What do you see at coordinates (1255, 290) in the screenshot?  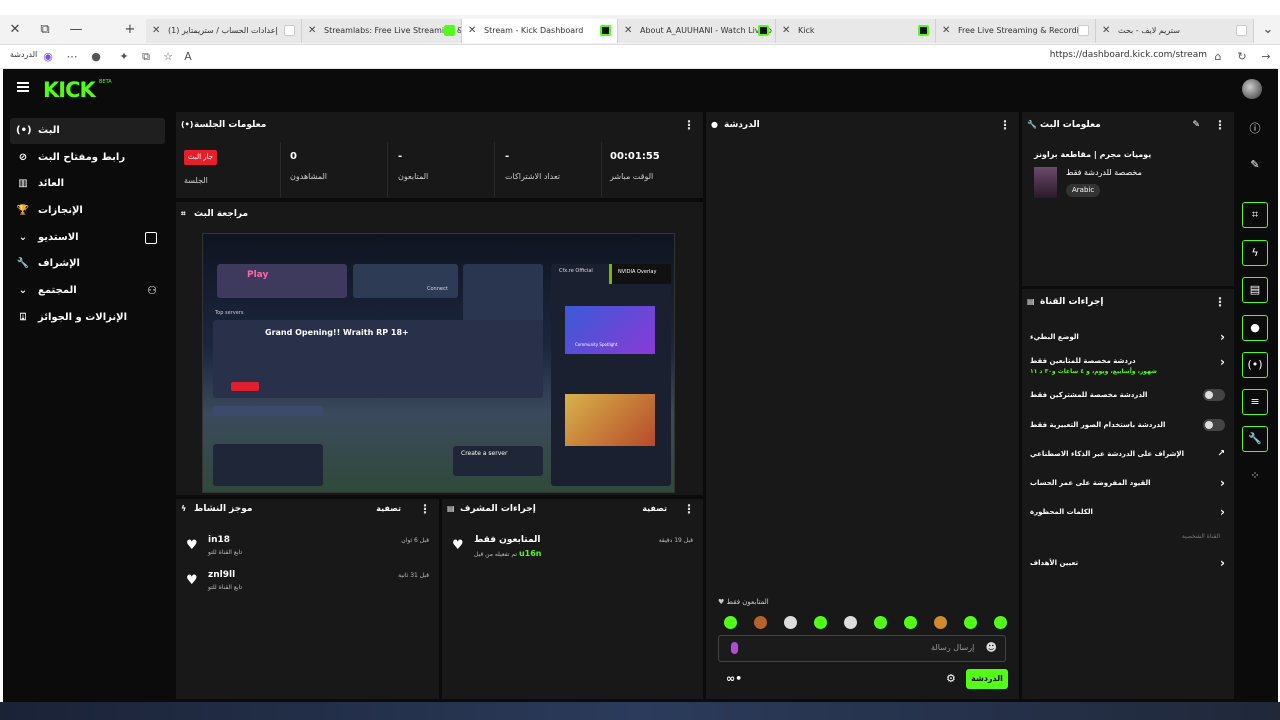 I see `doc-icon: ▤` at bounding box center [1255, 290].